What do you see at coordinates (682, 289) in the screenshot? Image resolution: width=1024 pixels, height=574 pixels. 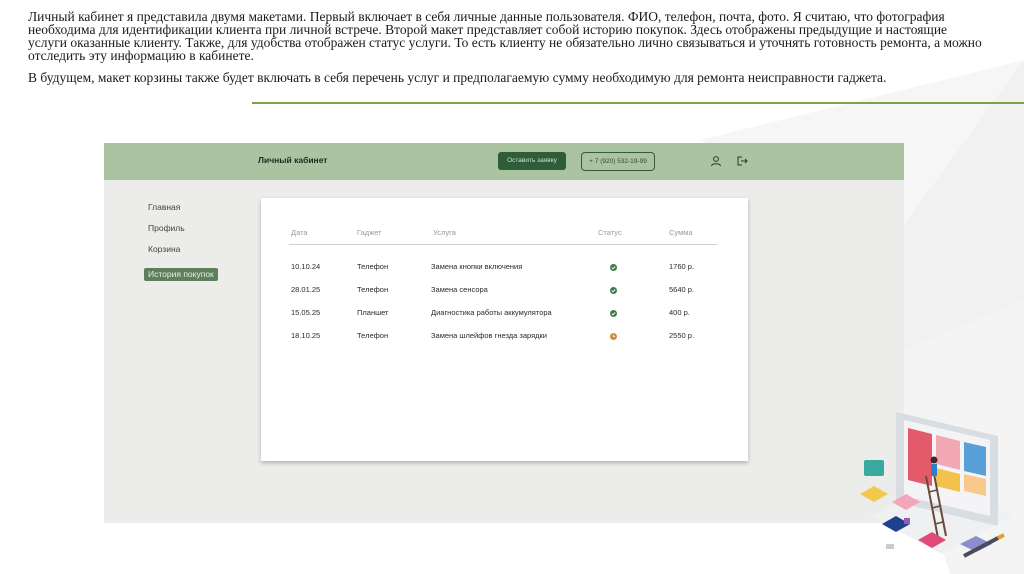 I see `row-sum: 5640 р.` at bounding box center [682, 289].